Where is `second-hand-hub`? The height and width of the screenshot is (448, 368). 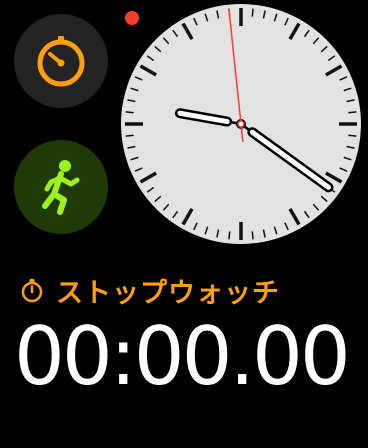
second-hand-hub is located at coordinates (241, 124).